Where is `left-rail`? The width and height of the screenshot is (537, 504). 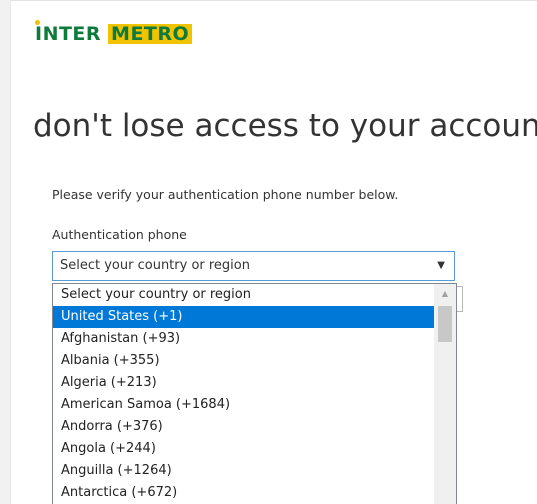
left-rail is located at coordinates (5, 252).